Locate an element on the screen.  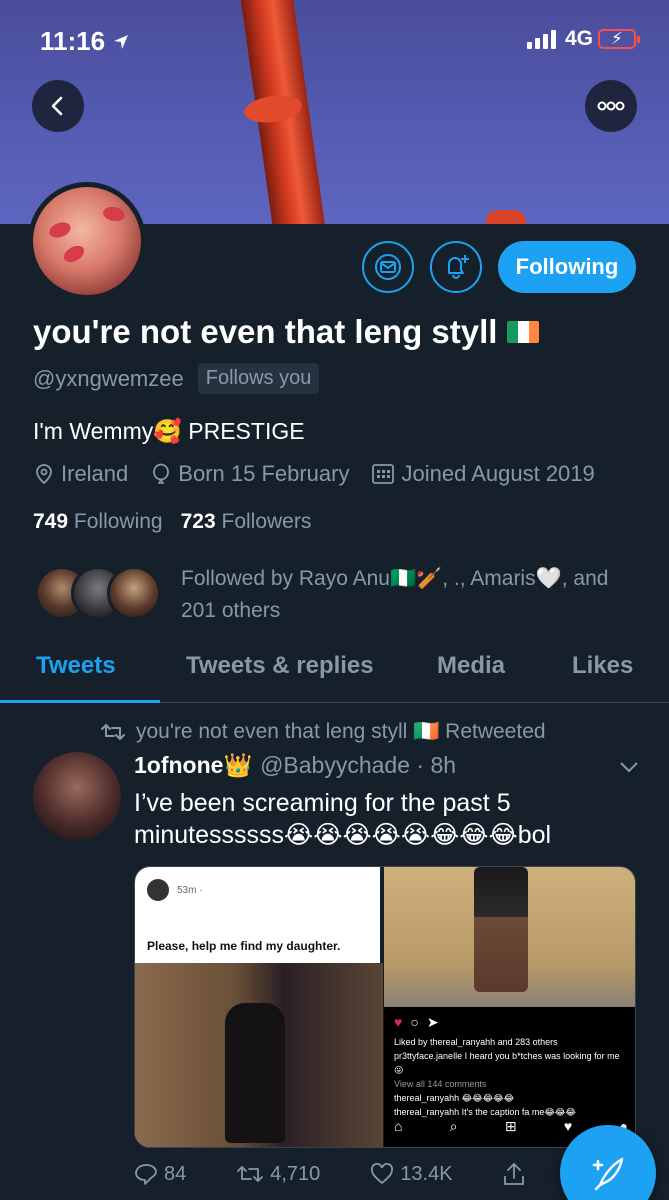
followers-count: 723 is located at coordinates (198, 521).